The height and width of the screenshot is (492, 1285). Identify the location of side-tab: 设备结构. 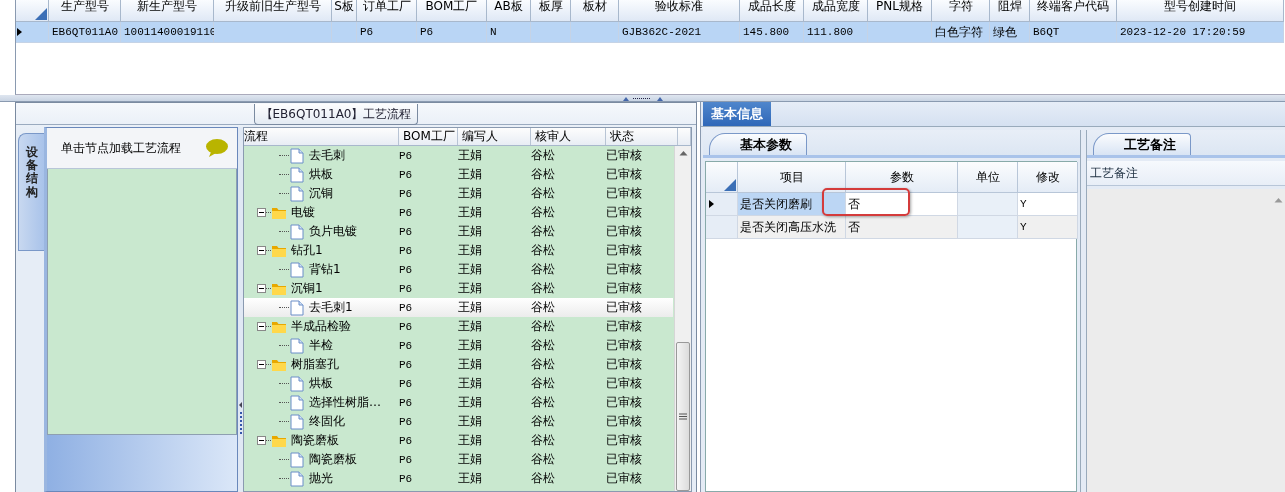
(31, 192).